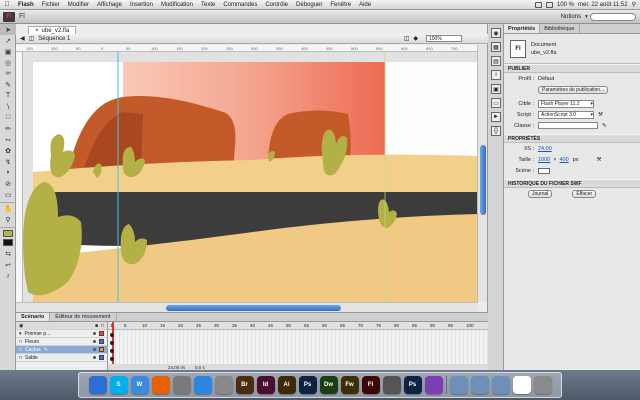  I want to click on target-select: Flash Player 11.2 ▾, so click(566, 103).